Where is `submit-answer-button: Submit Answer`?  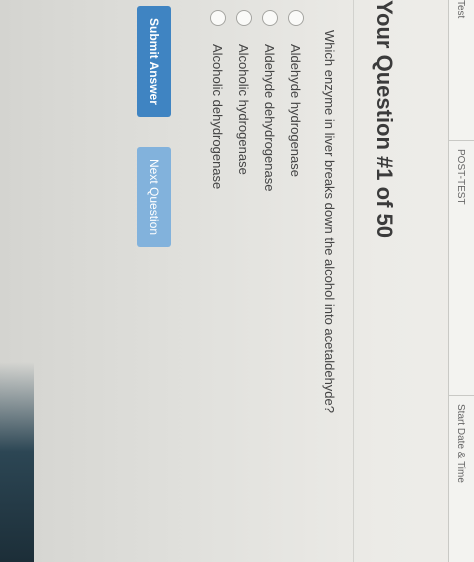 submit-answer-button: Submit Answer is located at coordinates (154, 61).